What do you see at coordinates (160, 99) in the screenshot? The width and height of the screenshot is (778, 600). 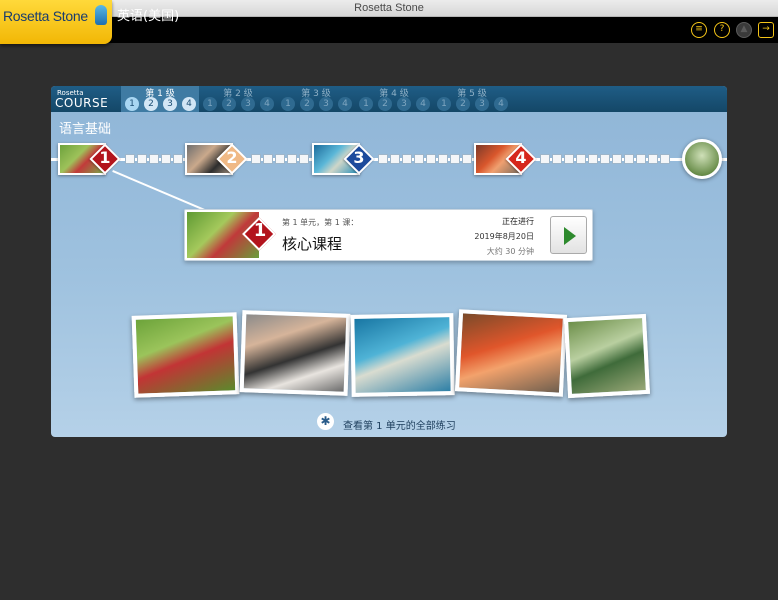 I see `level-1-tab: 第 1 级 1 2 3 4` at bounding box center [160, 99].